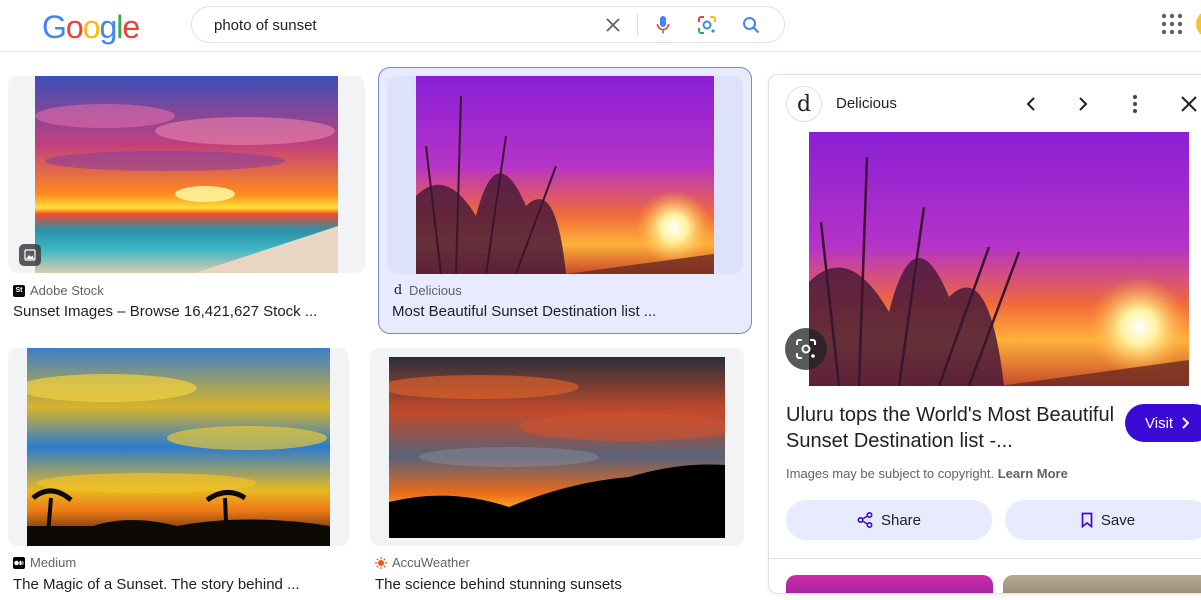 Image resolution: width=1201 pixels, height=600 pixels. What do you see at coordinates (67, 290) in the screenshot?
I see `source-name: Adobe Stock` at bounding box center [67, 290].